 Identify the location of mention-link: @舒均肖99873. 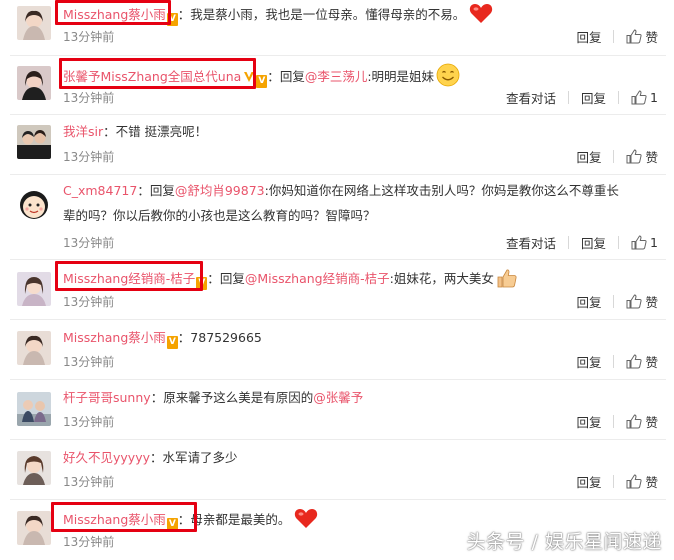
(220, 190).